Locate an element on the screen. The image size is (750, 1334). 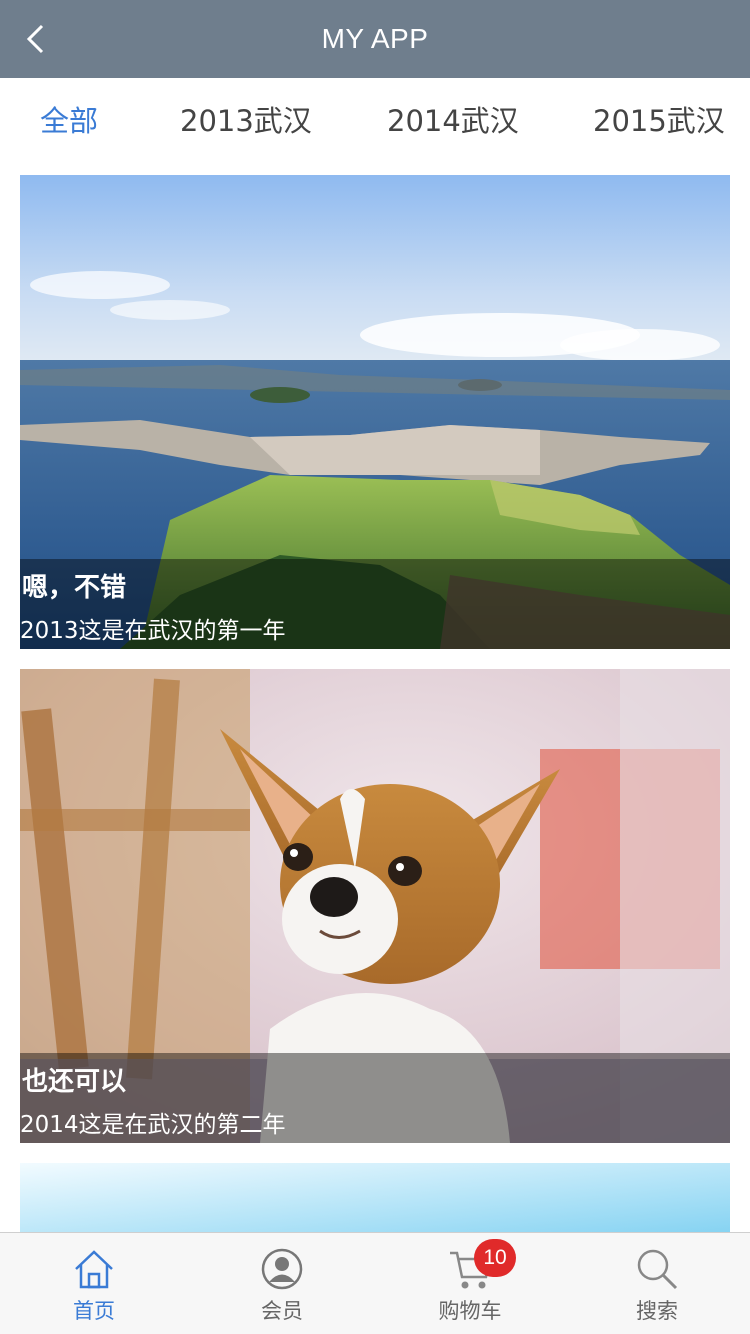
nav-member: 会员 is located at coordinates (282, 1283).